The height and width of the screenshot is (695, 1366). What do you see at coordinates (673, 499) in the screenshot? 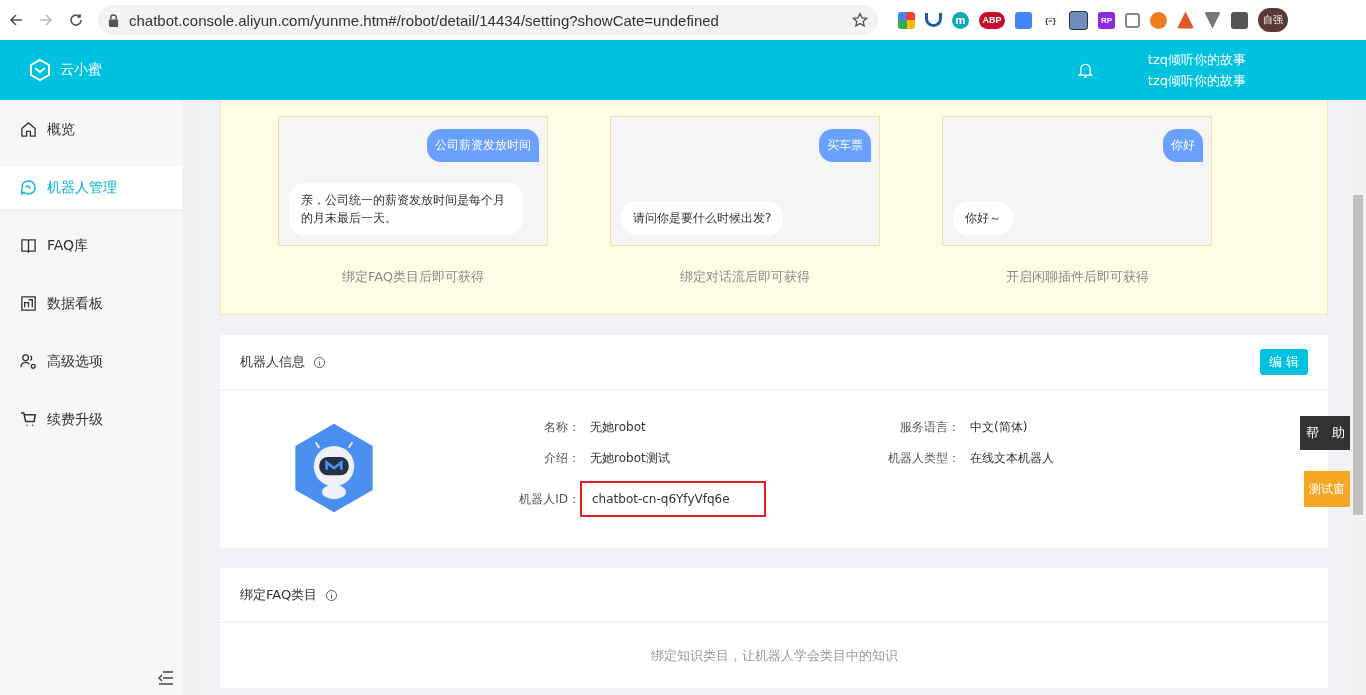
I see `field-value: chatbot-cn-q6YfyVfq6e` at bounding box center [673, 499].